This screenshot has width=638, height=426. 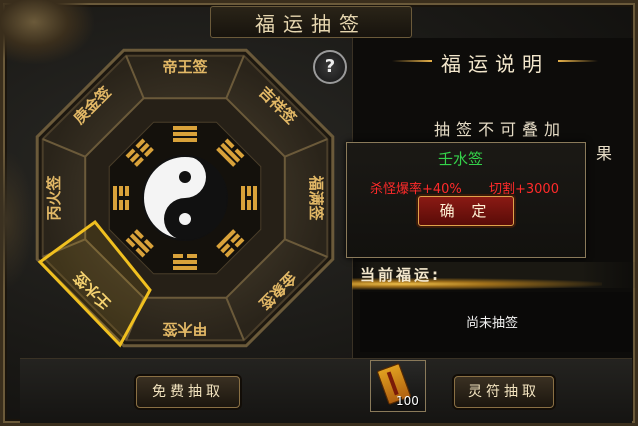 I want to click on info-line: 抽签不可叠加, so click(x=500, y=129).